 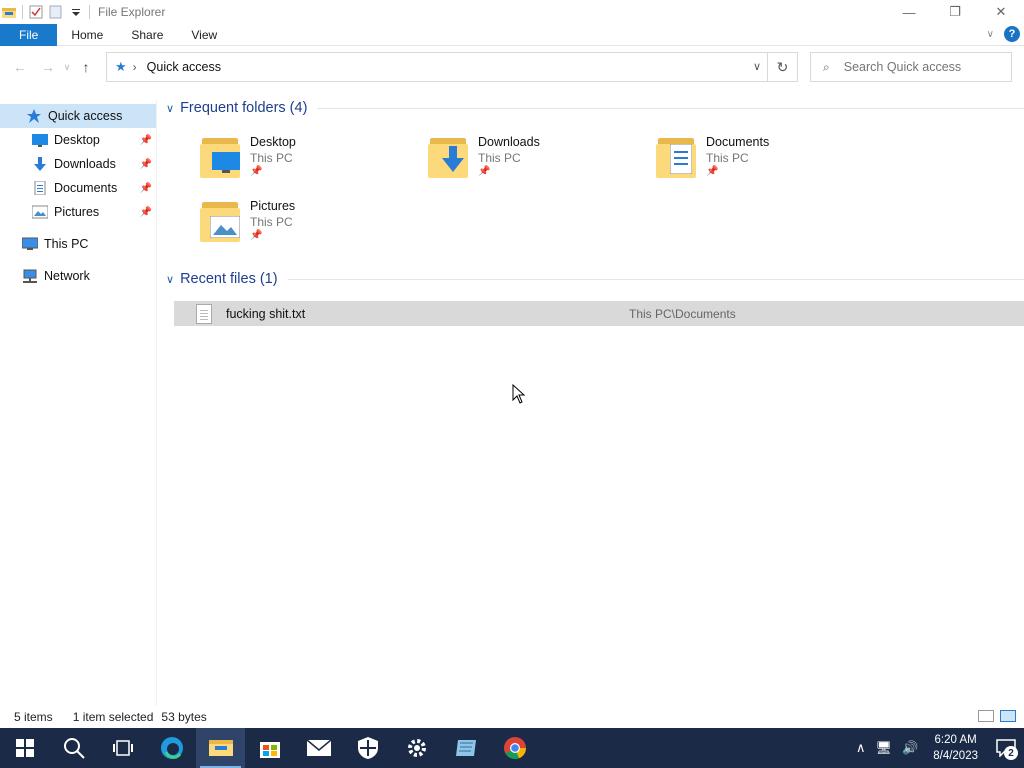 What do you see at coordinates (184, 67) in the screenshot?
I see `breadcrumb-location: Quick access` at bounding box center [184, 67].